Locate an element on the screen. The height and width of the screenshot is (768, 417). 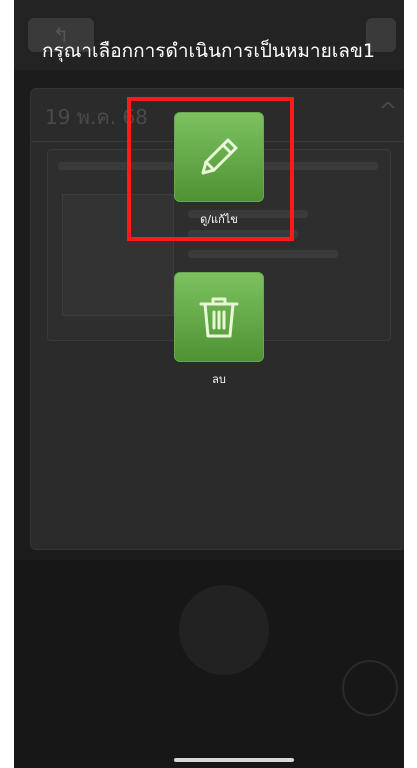
trash-icon is located at coordinates (219, 317).